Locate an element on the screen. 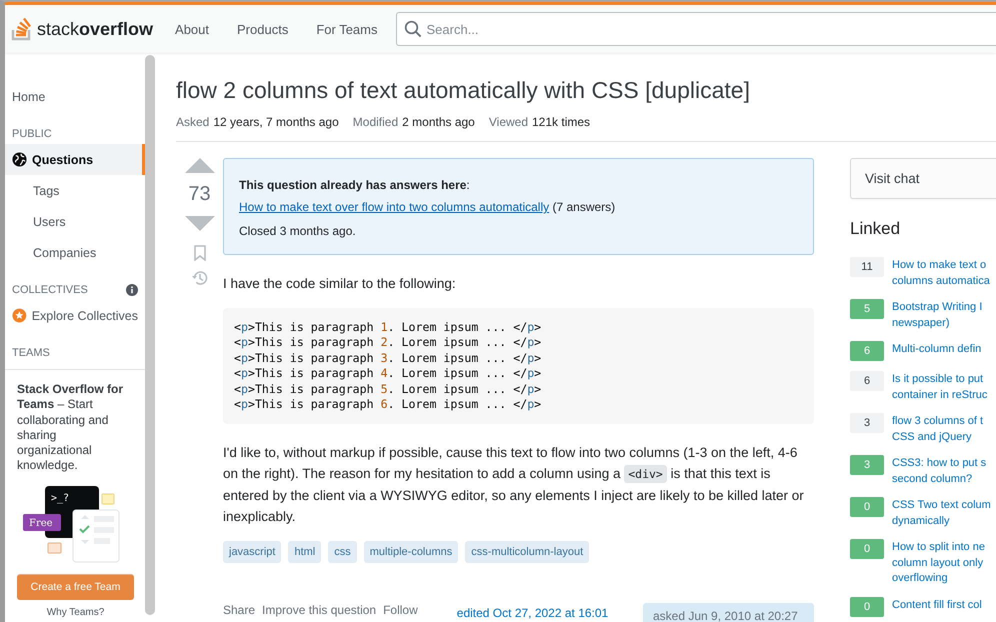  section-heading: TEAMS is located at coordinates (31, 353).